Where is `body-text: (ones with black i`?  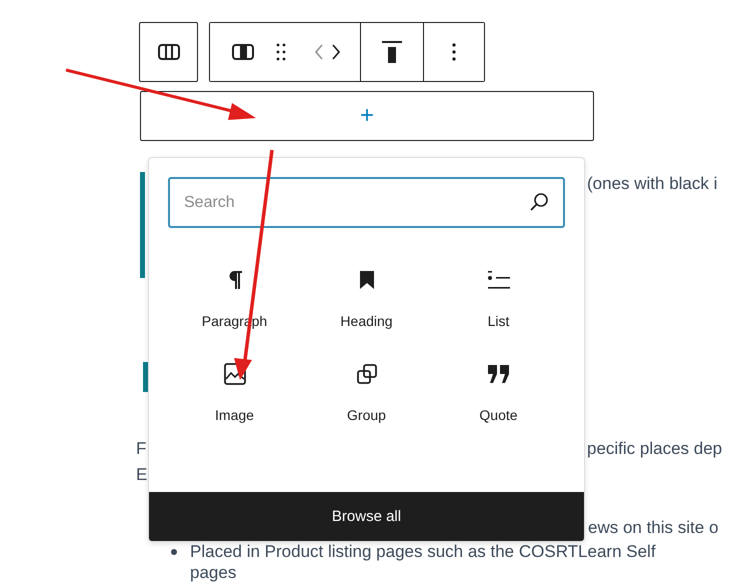
body-text: (ones with black i is located at coordinates (652, 184).